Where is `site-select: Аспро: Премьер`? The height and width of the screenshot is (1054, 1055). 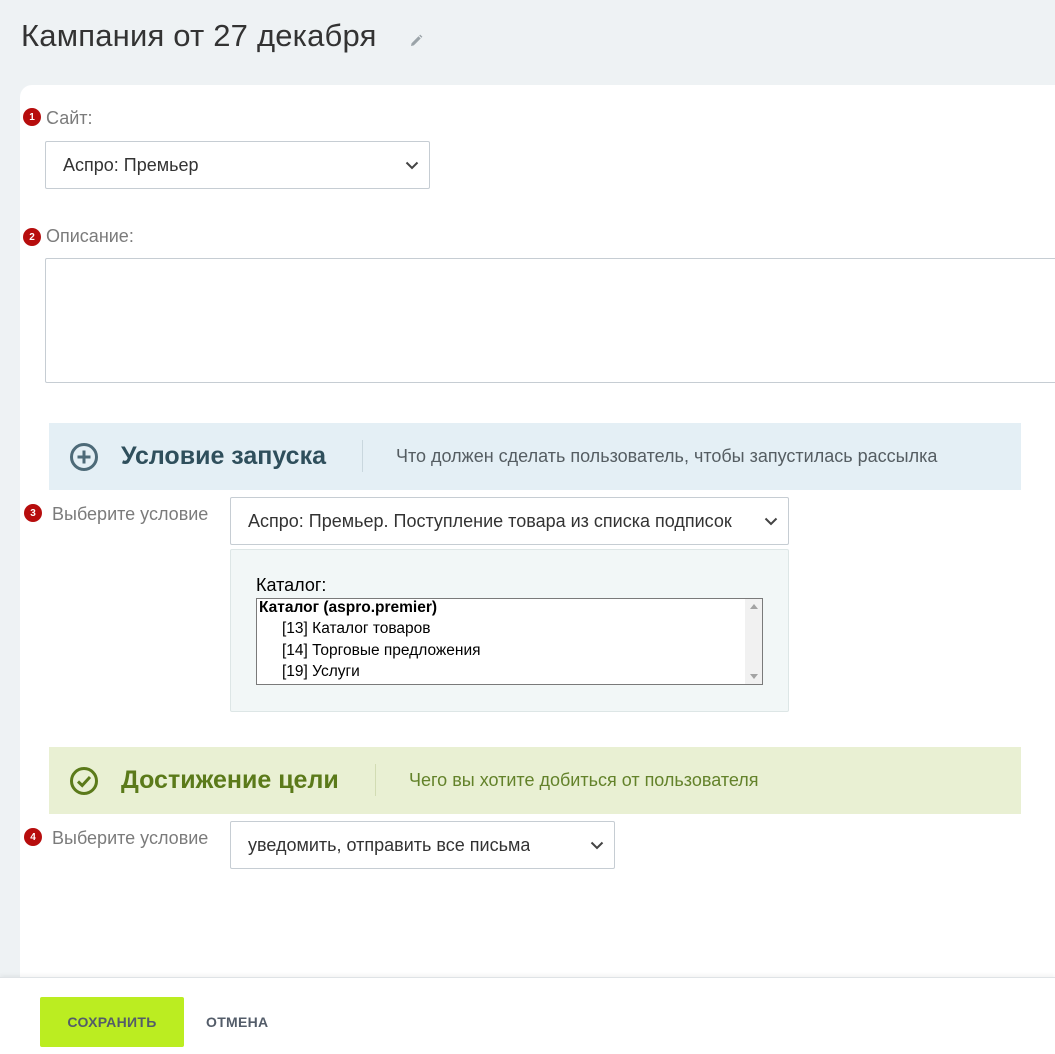
site-select: Аспро: Премьер is located at coordinates (237, 165).